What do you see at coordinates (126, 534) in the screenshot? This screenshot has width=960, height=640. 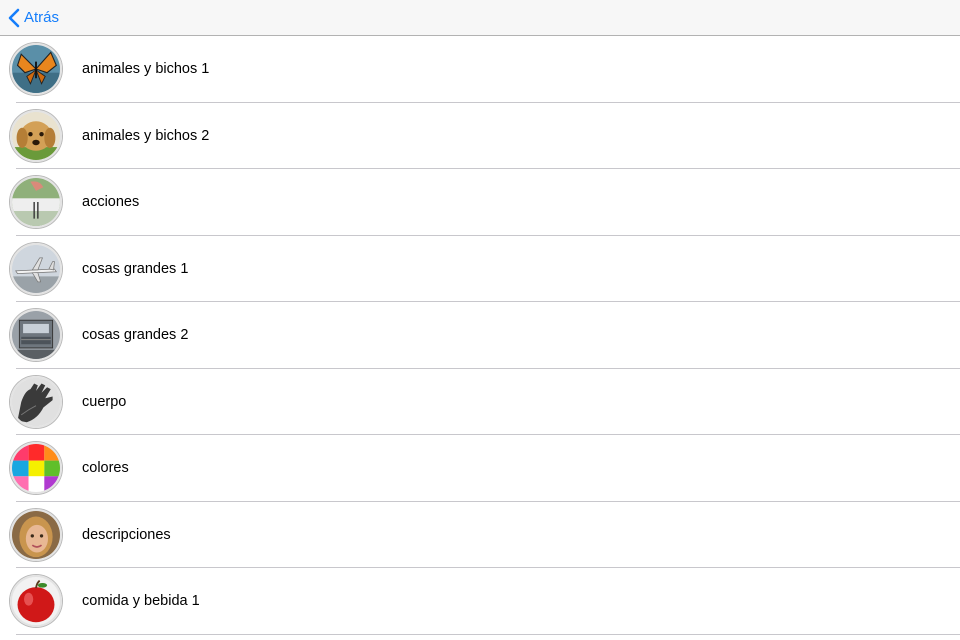 I see `list-item-label: descripciones` at bounding box center [126, 534].